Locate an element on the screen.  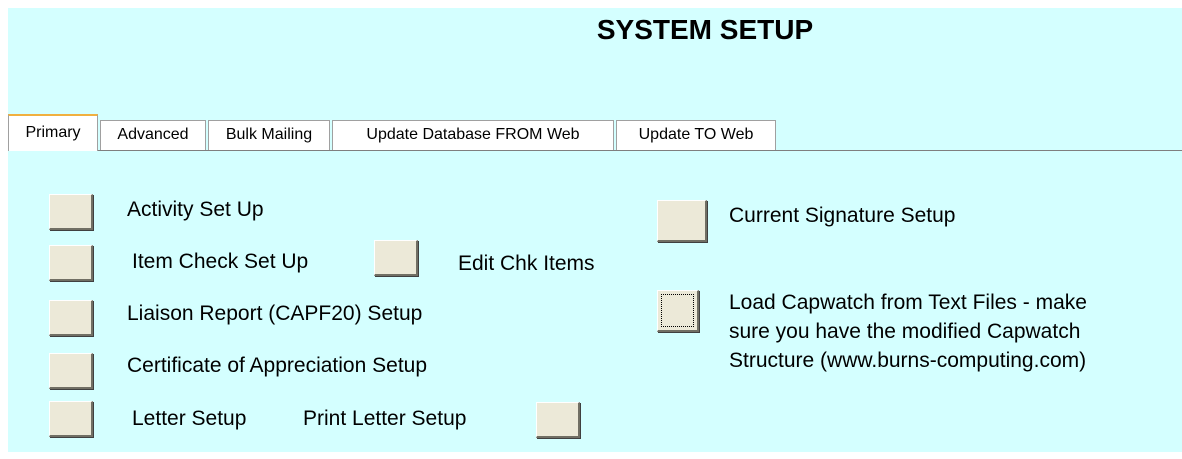
print-letter-setup-label: Print Letter Setup is located at coordinates (385, 418).